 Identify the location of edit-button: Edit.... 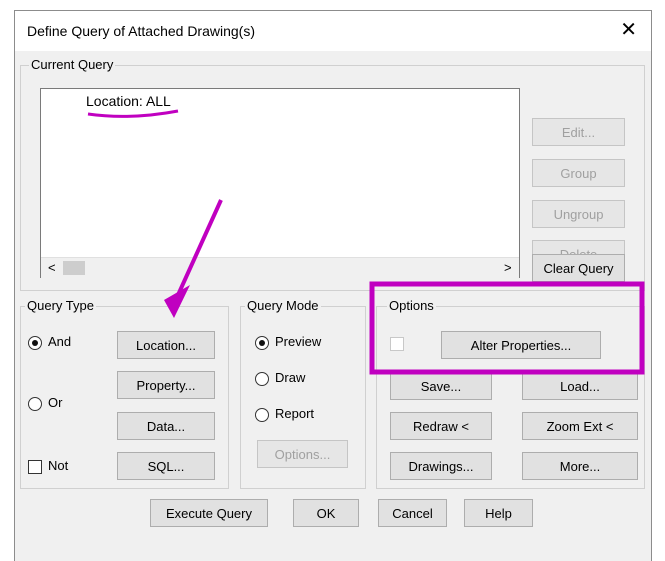
(578, 132).